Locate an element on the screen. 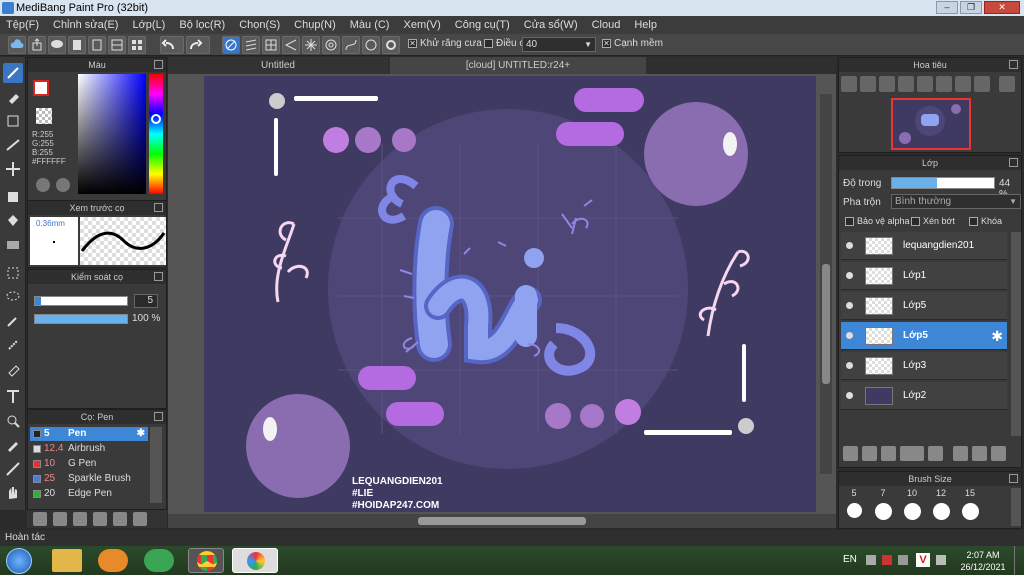 The height and width of the screenshot is (575, 1024). tab-cloud-untitled: [cloud] UNTITLED:r24+ is located at coordinates (518, 65).